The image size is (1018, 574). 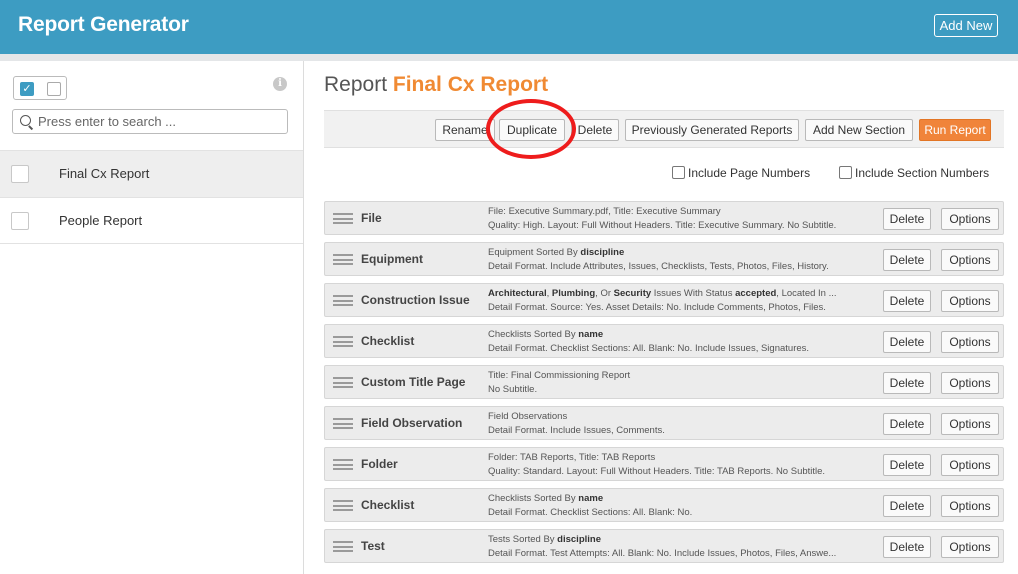 I want to click on header-divider, so click(x=509, y=57).